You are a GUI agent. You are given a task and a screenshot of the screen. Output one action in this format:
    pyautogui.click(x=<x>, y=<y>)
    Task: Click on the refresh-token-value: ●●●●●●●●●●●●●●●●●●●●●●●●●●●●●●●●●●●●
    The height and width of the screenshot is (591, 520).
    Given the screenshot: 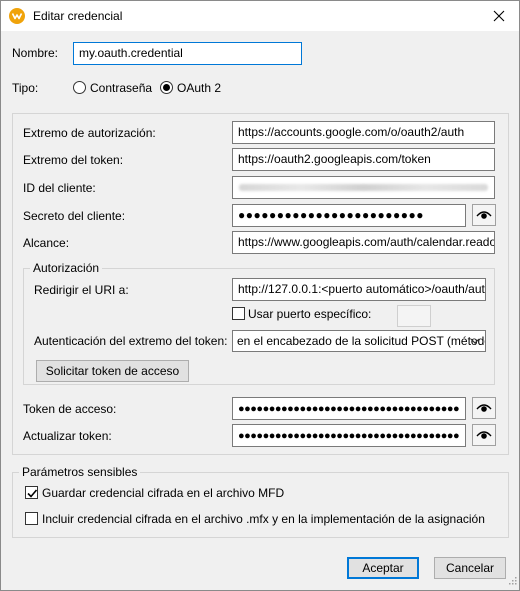 What is the action you would take?
    pyautogui.click(x=349, y=436)
    